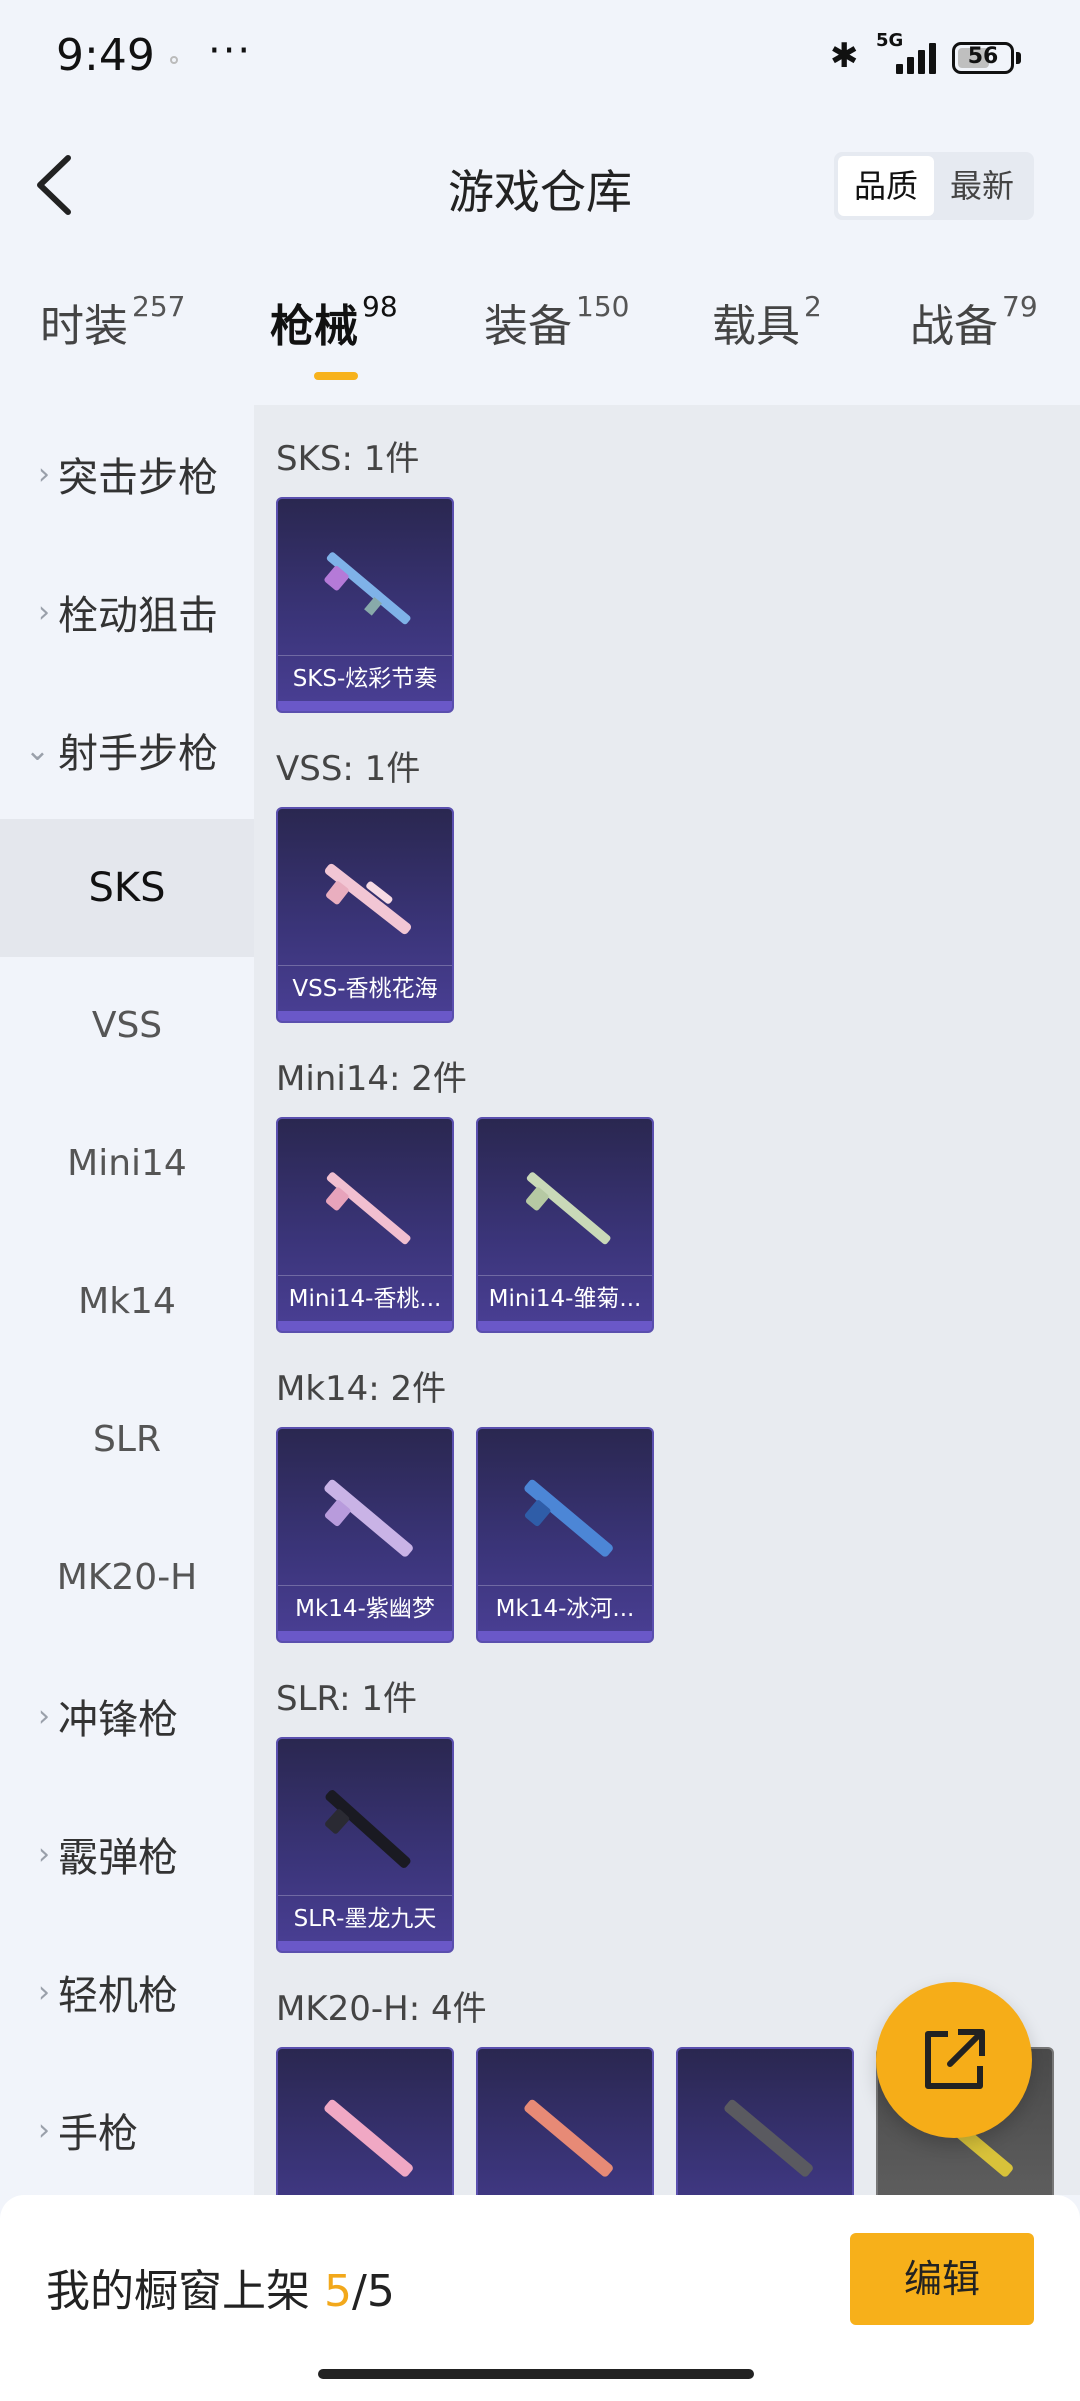  I want to click on sidebar-sub-mk20h: MK20-H, so click(127, 1578).